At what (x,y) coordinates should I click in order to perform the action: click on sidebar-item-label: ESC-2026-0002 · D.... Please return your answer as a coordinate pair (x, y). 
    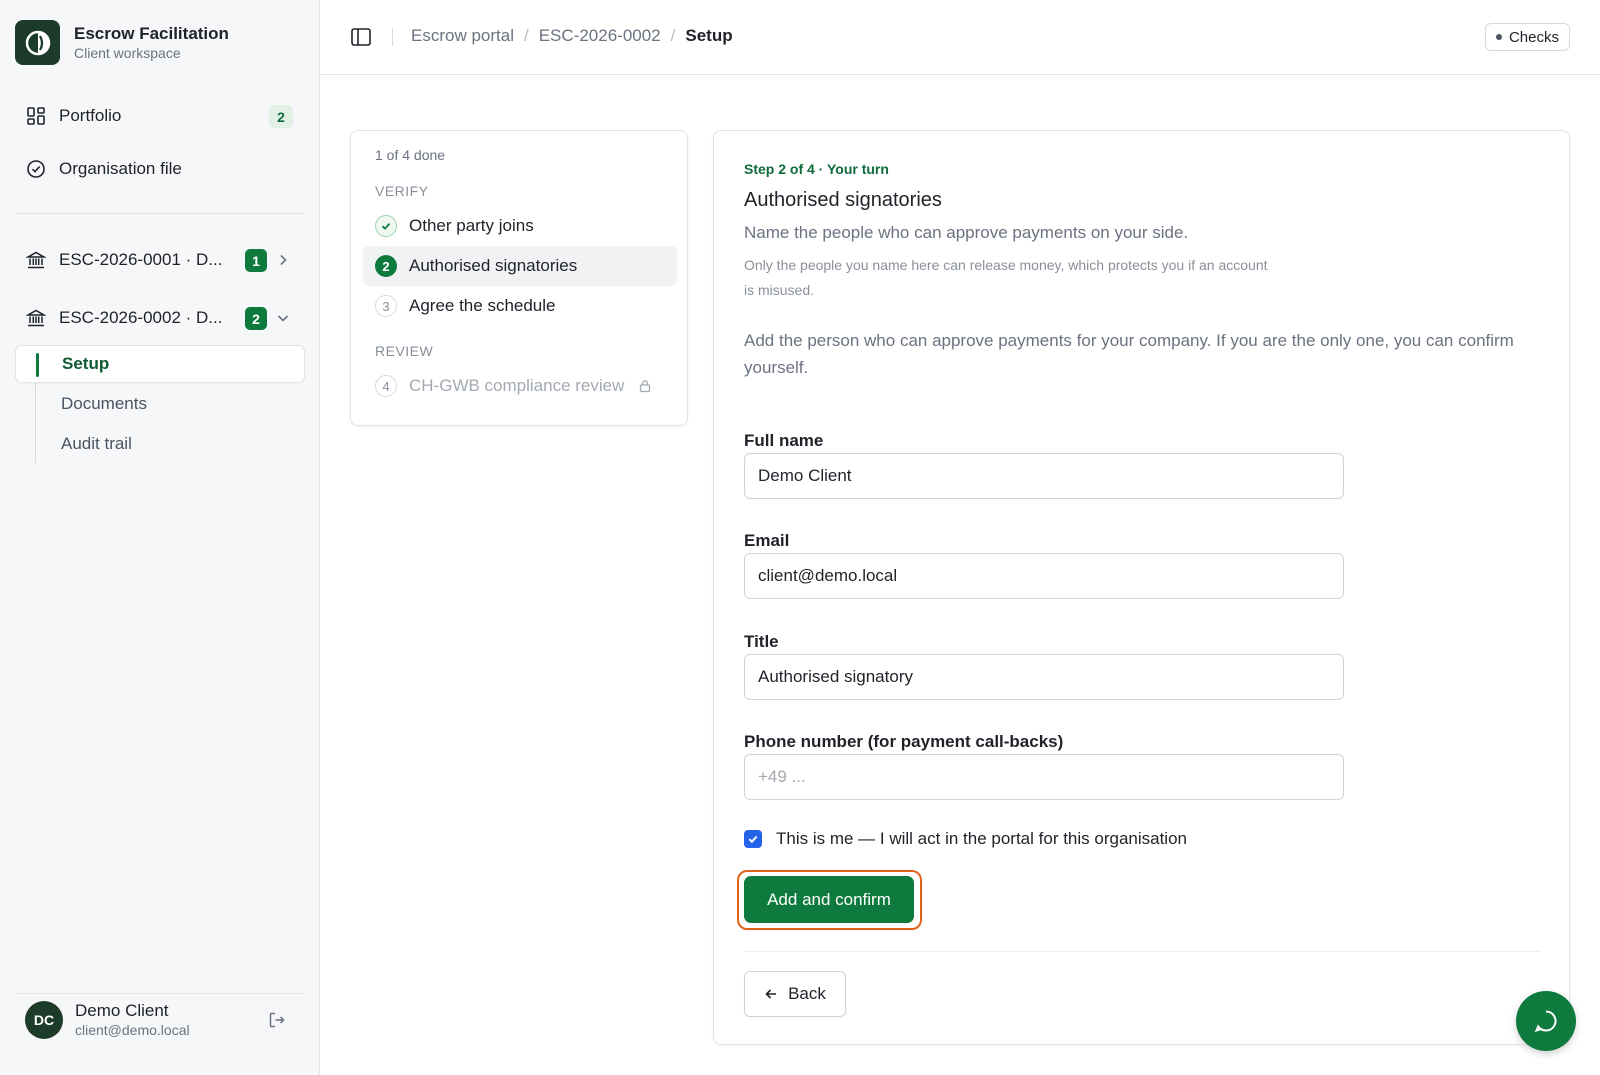
    Looking at the image, I should click on (141, 317).